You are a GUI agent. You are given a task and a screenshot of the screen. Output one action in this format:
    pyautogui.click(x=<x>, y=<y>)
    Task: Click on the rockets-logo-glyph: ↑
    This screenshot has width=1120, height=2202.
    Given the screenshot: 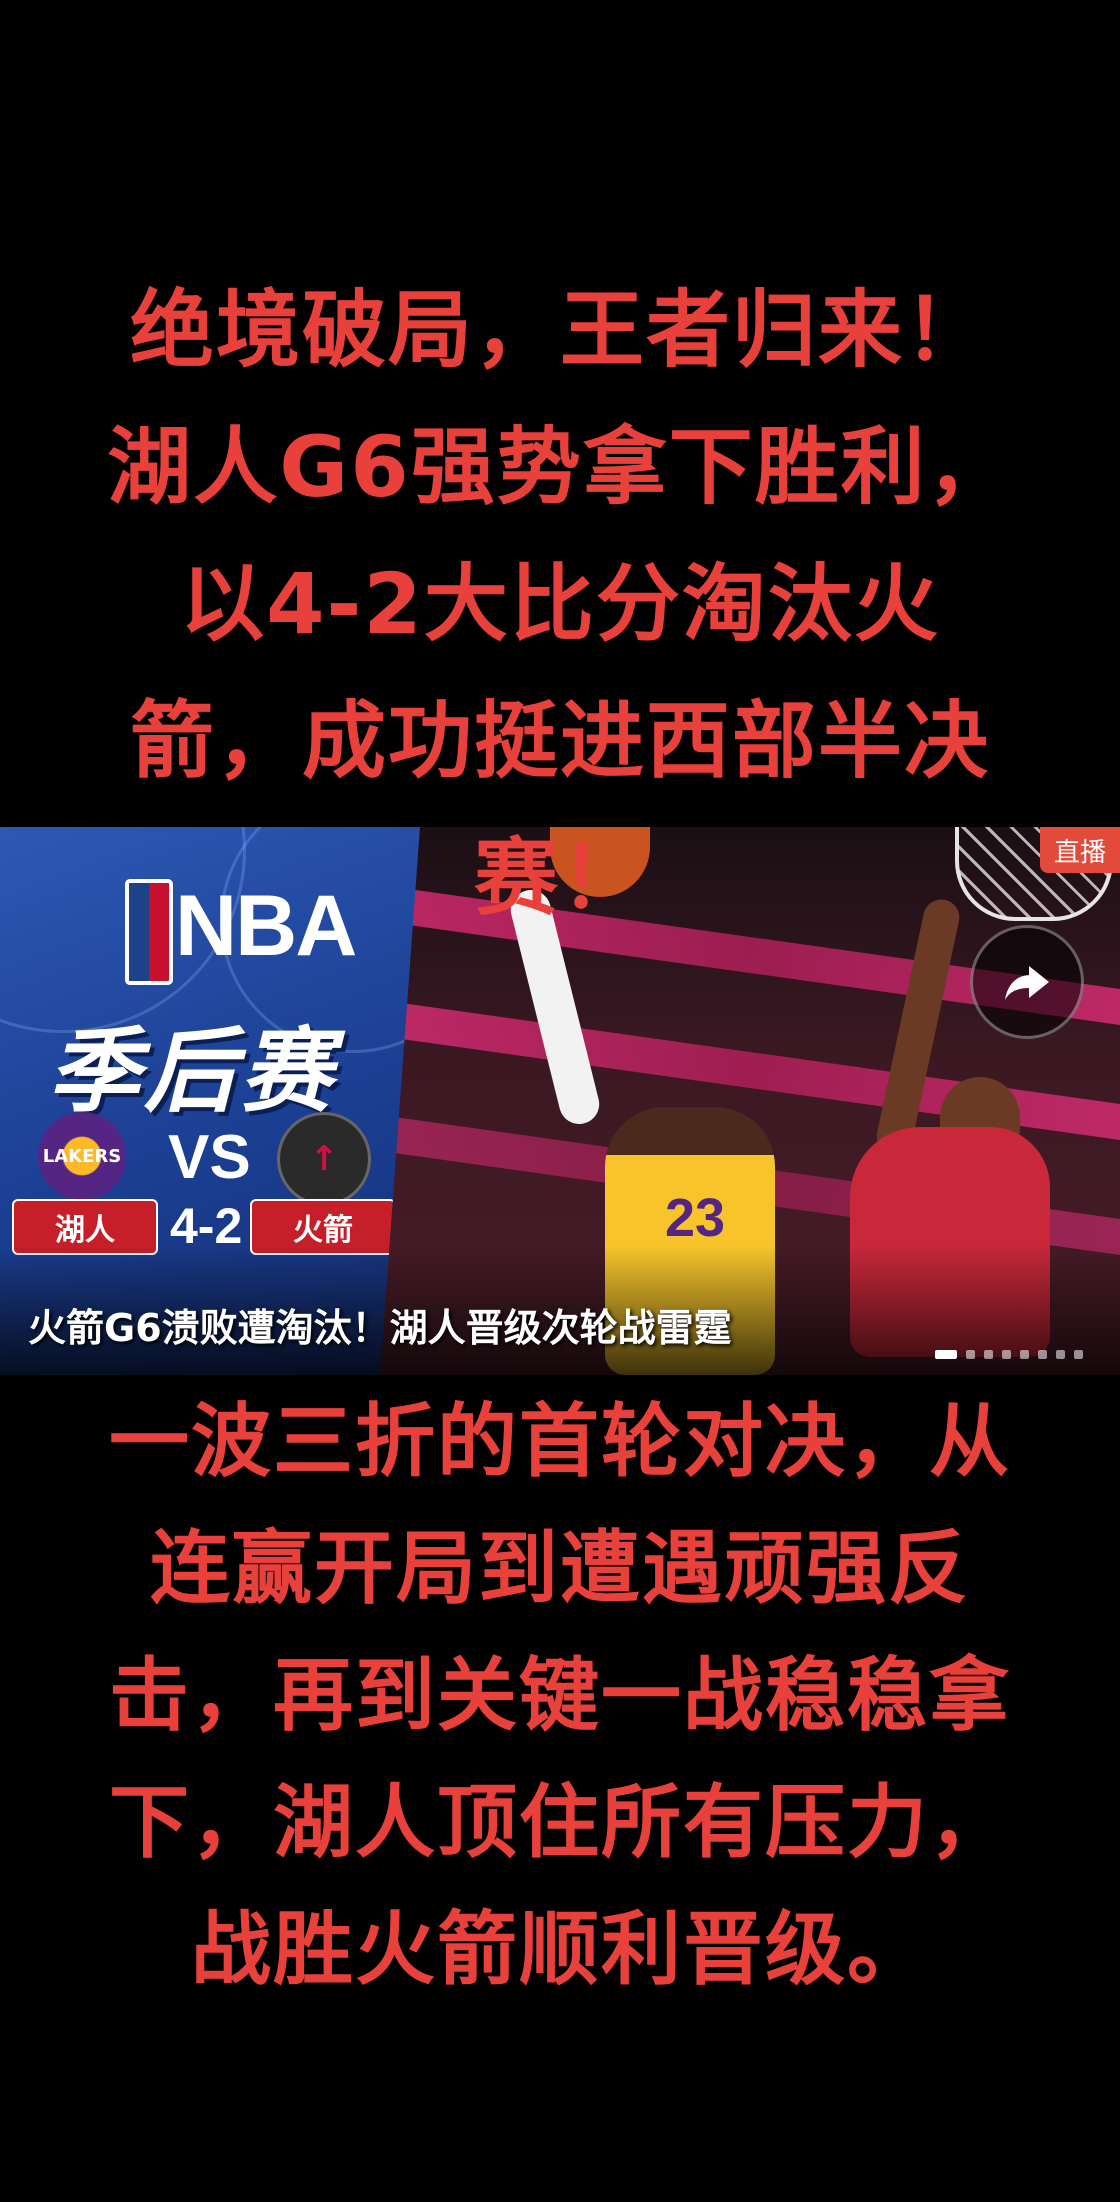 What is the action you would take?
    pyautogui.click(x=324, y=1159)
    